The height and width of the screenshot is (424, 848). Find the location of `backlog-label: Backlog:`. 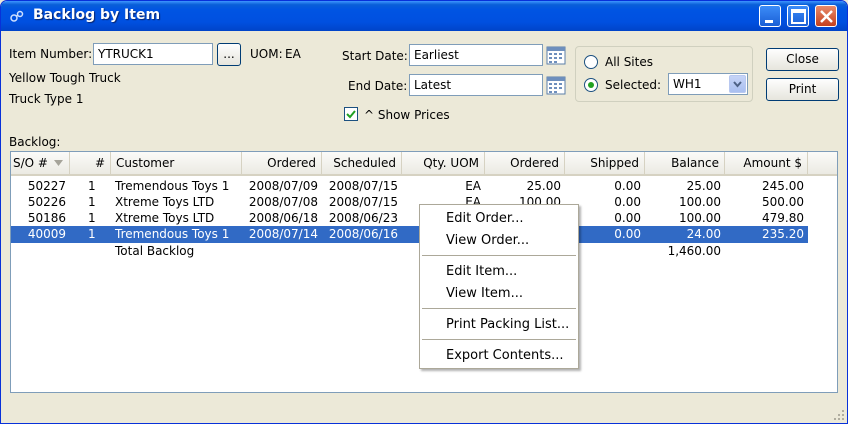

backlog-label: Backlog: is located at coordinates (35, 142).